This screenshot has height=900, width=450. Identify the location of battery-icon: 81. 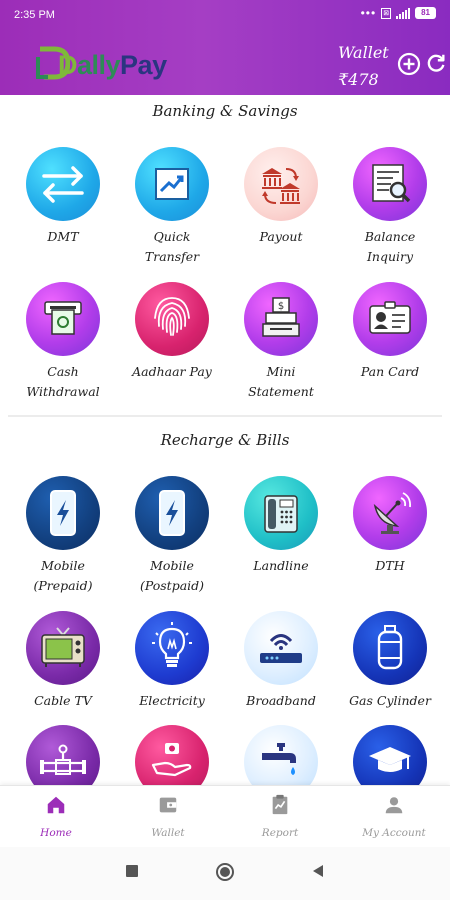
(425, 13).